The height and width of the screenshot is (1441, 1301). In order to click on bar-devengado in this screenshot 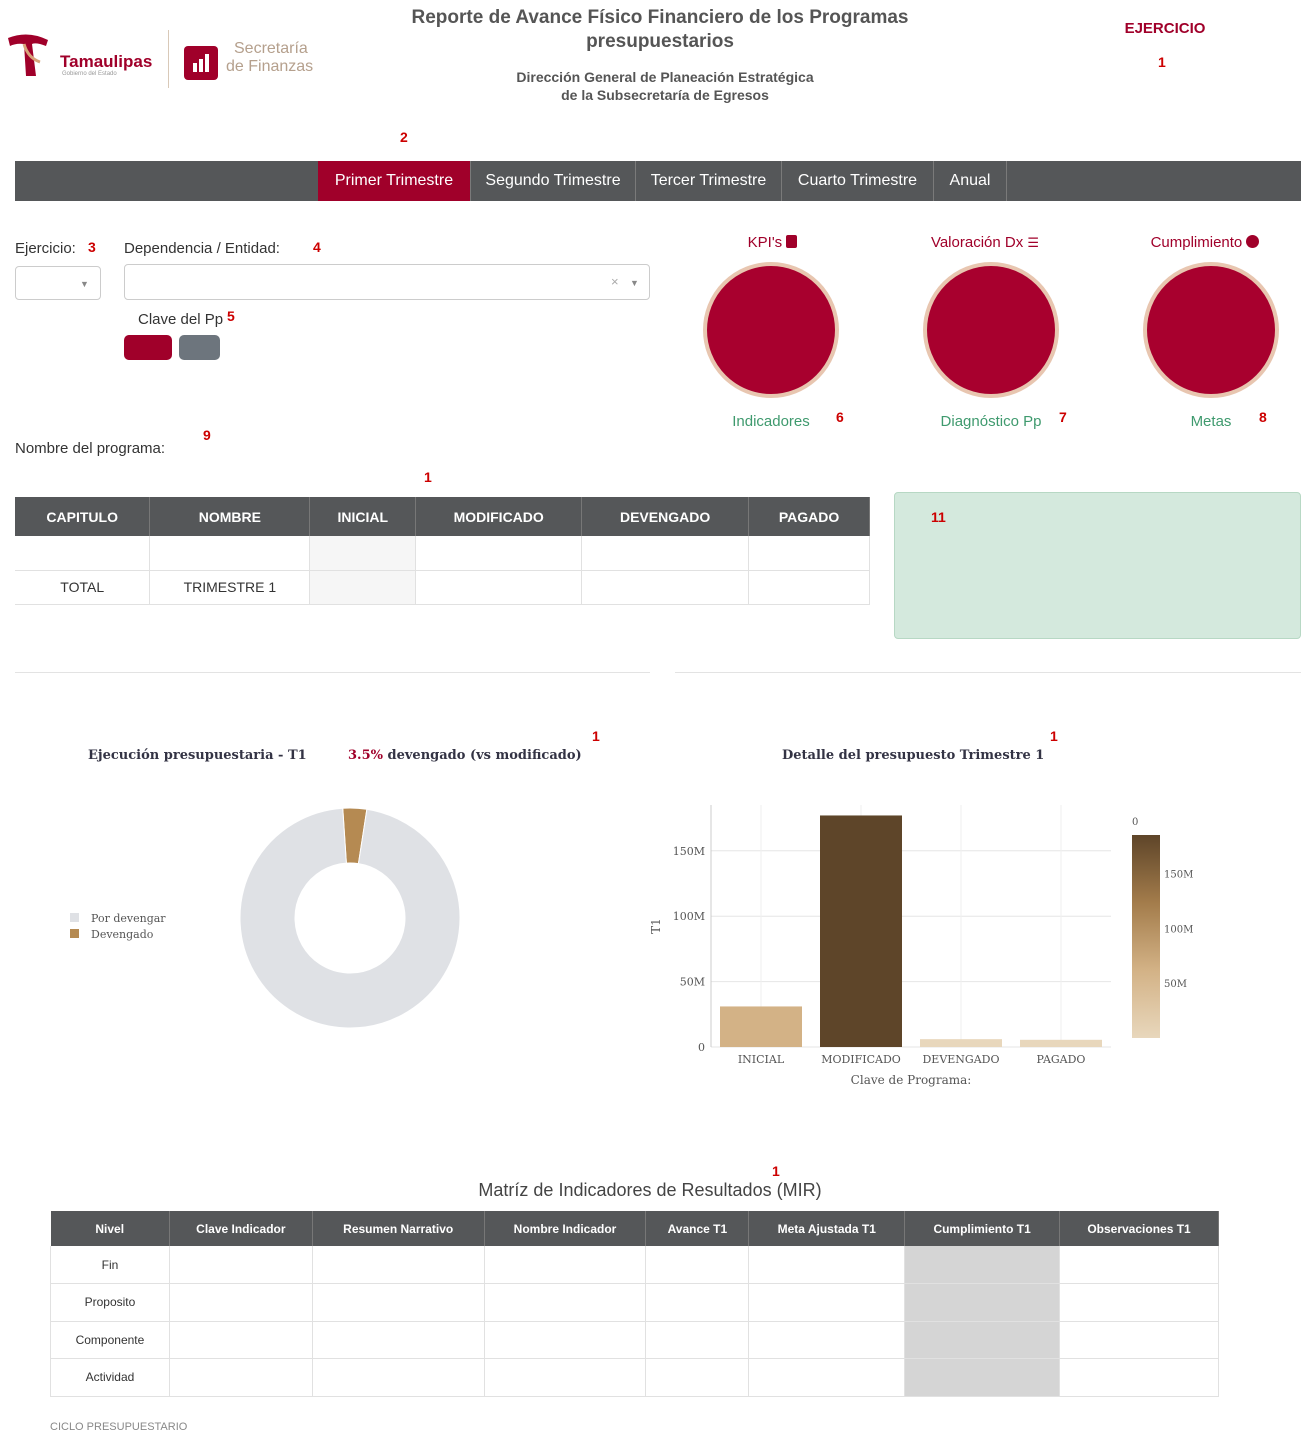, I will do `click(961, 1043)`.